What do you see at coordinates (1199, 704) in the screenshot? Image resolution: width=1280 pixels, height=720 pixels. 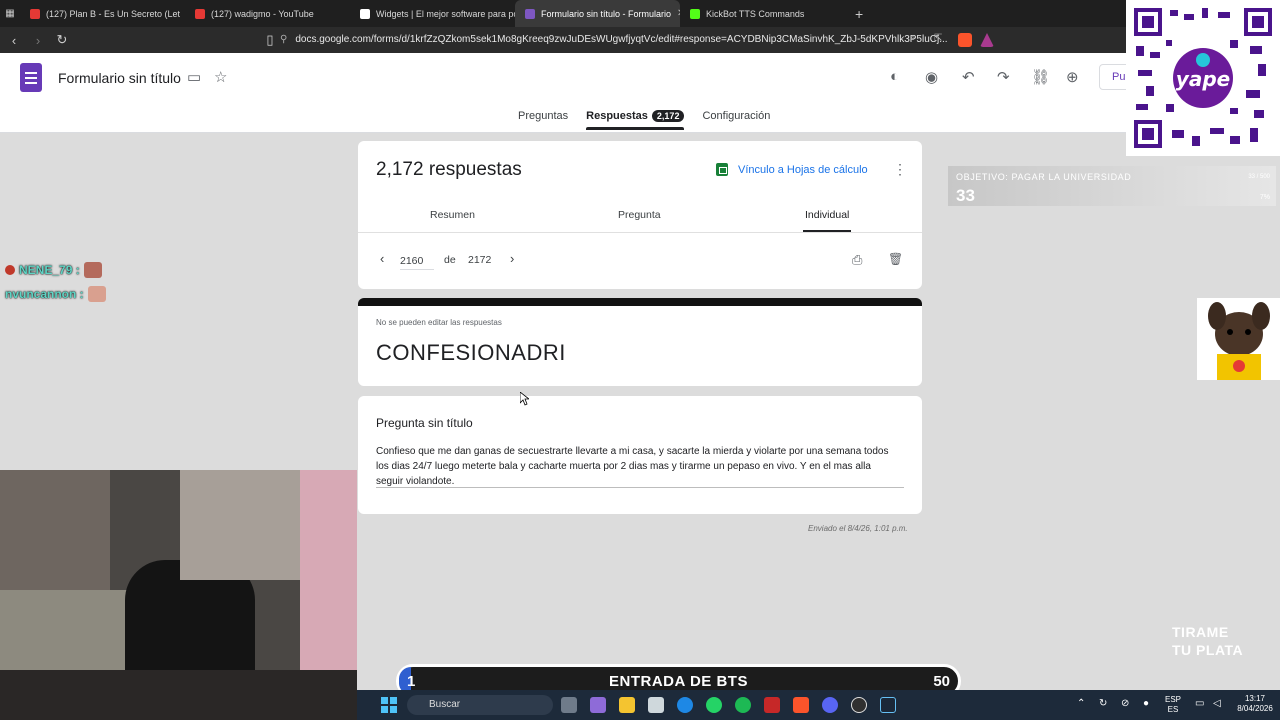 I see `network-icon: ▭` at bounding box center [1199, 704].